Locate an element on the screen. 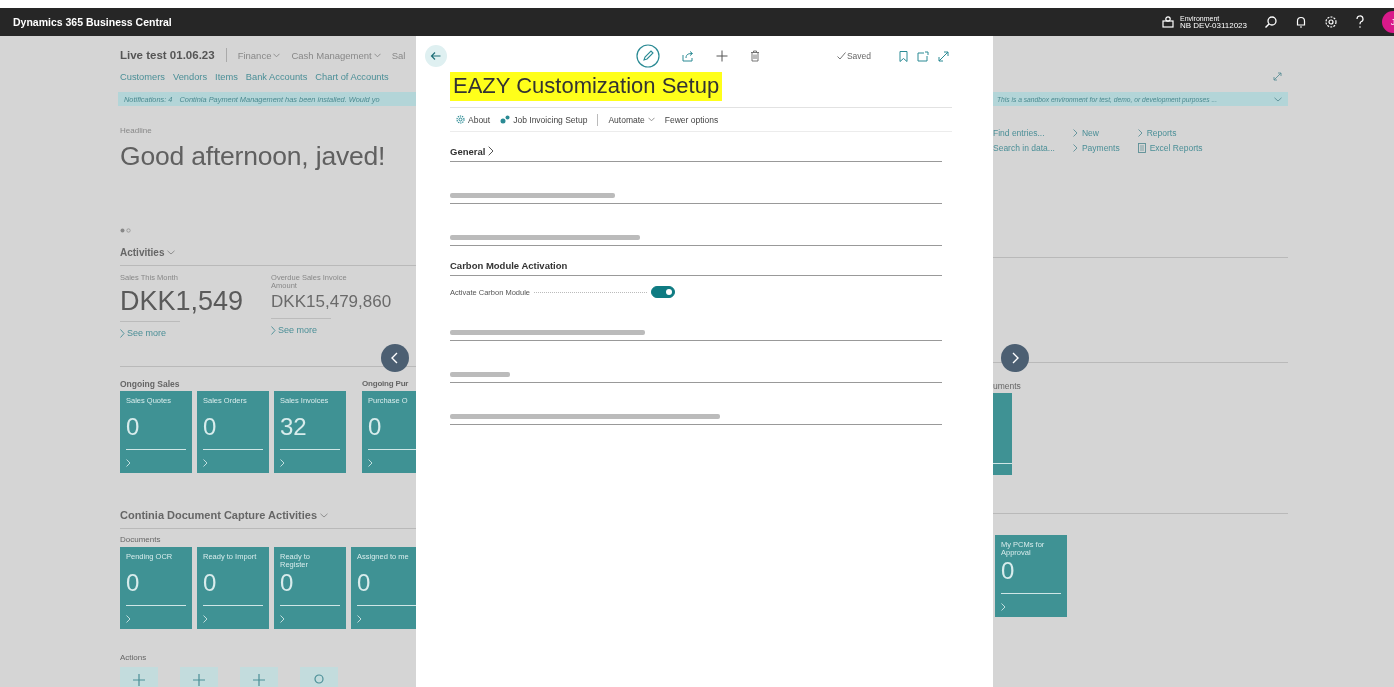 The image size is (1394, 687). cue-value: DKK1,549 is located at coordinates (182, 301).